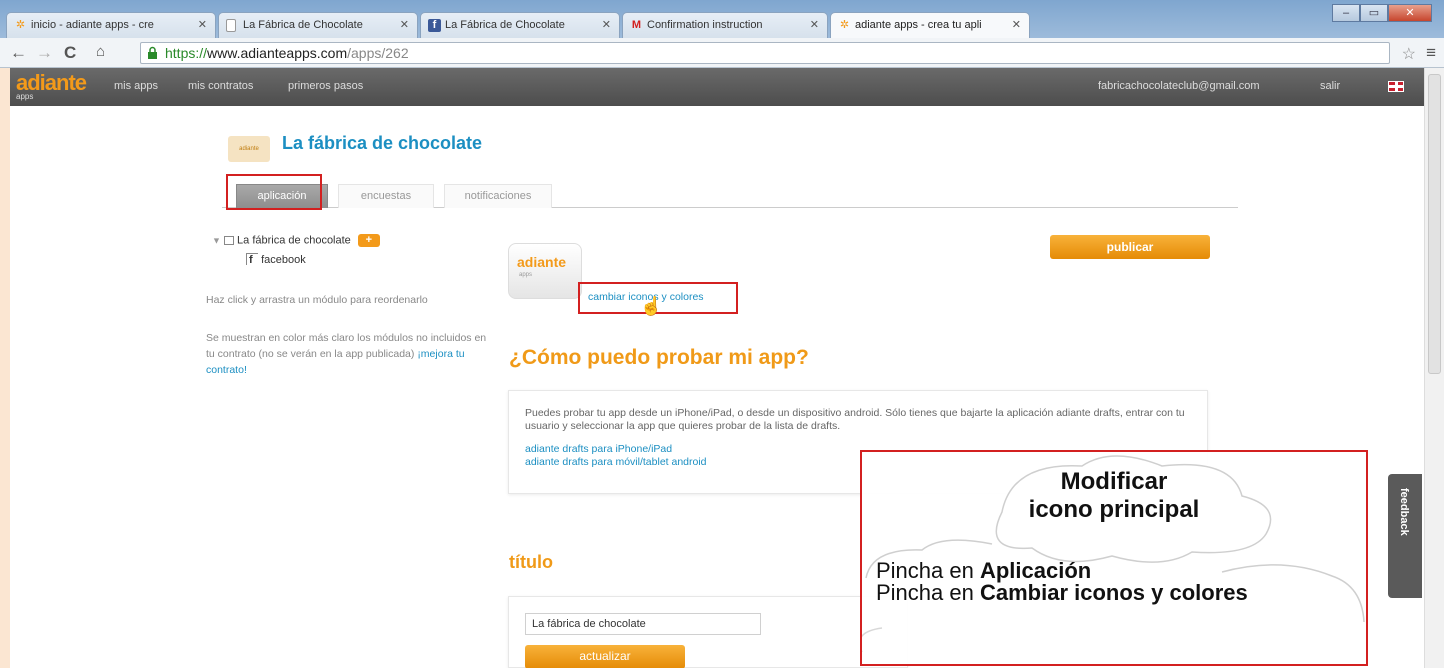 This screenshot has width=1444, height=668. Describe the element at coordinates (531, 562) in the screenshot. I see `title-heading: título` at that location.